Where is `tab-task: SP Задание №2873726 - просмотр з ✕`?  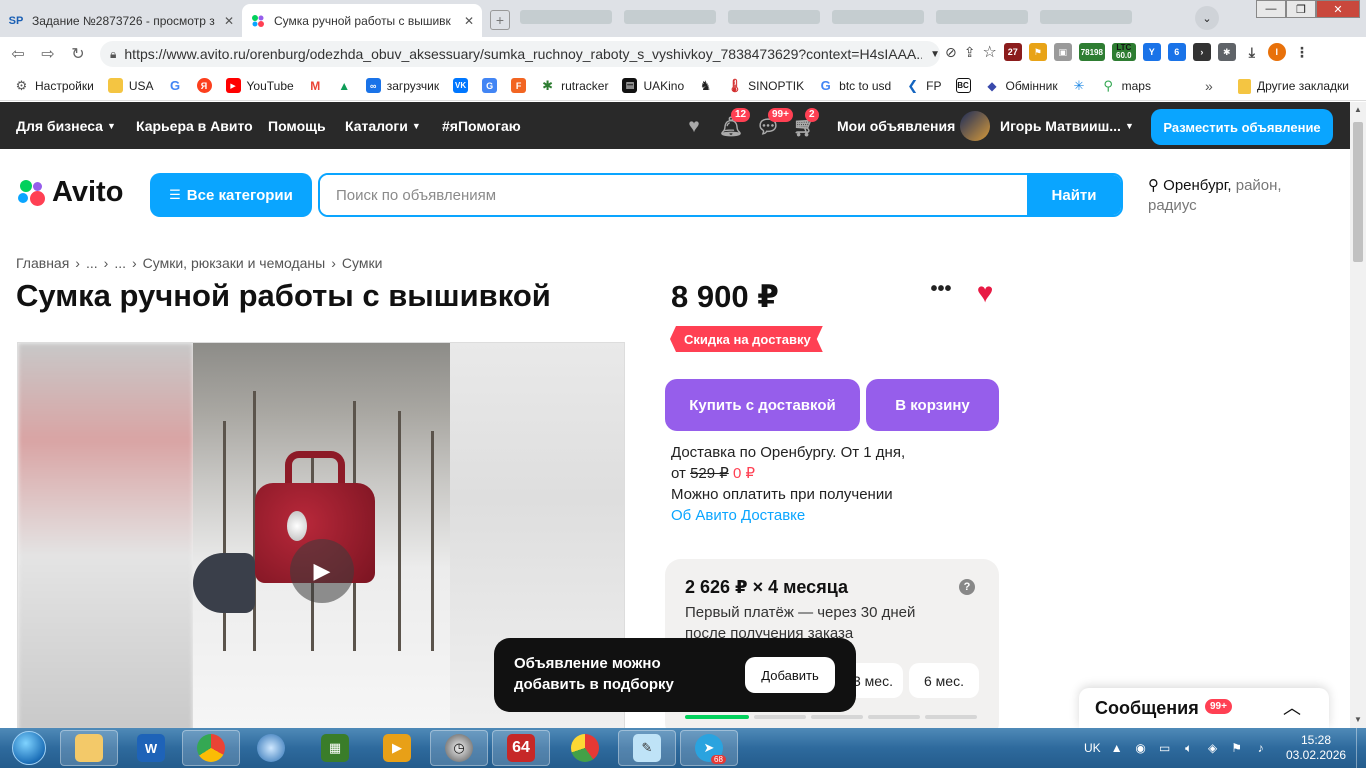
tab-task: SP Задание №2873726 - просмотр з ✕ is located at coordinates (121, 20).